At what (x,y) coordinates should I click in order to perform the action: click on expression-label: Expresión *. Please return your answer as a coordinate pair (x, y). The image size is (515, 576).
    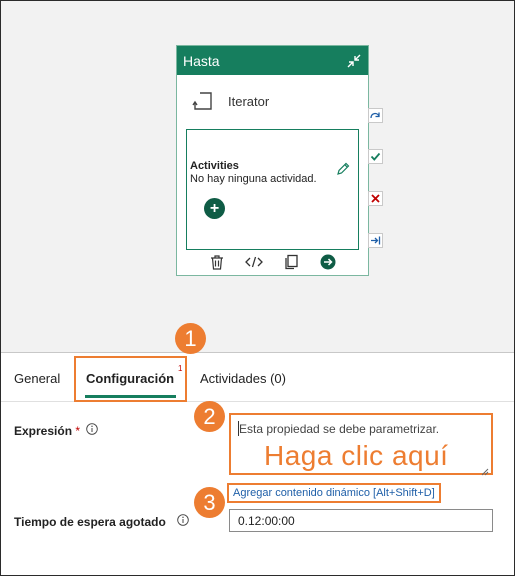
    Looking at the image, I should click on (47, 431).